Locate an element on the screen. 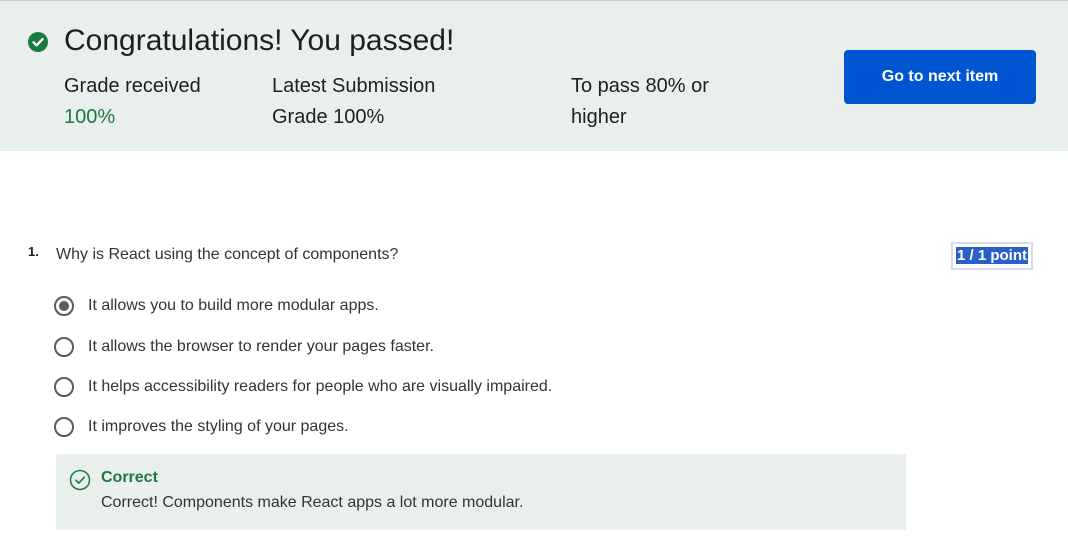  answer-option-label: It improves the styling of your pages. is located at coordinates (218, 426).